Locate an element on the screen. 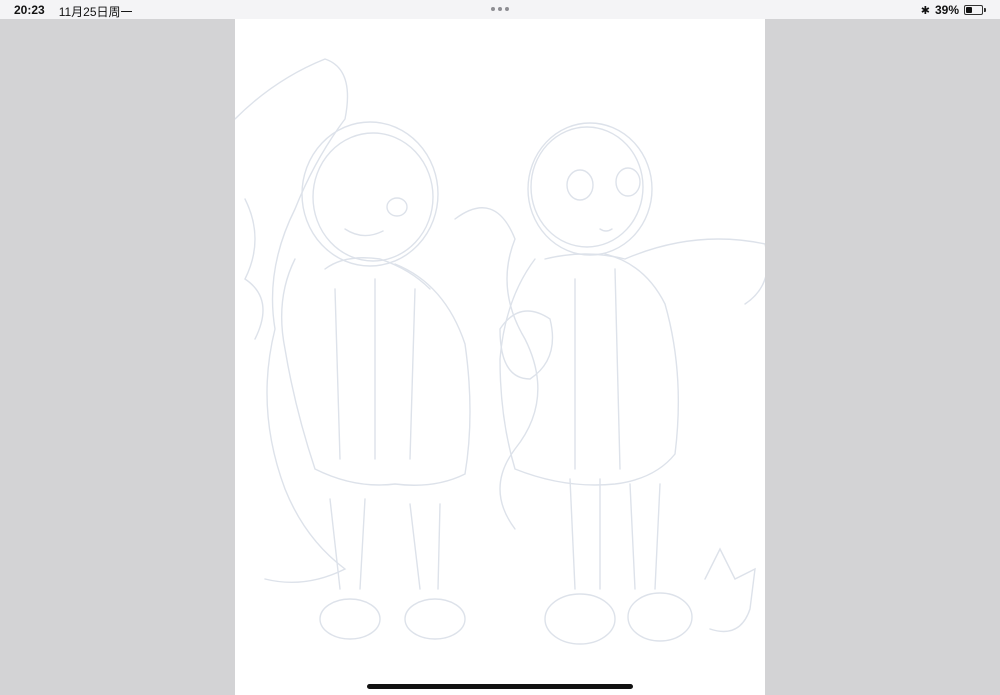 Image resolution: width=1000 pixels, height=695 pixels. left-figure-shoe-l is located at coordinates (350, 619).